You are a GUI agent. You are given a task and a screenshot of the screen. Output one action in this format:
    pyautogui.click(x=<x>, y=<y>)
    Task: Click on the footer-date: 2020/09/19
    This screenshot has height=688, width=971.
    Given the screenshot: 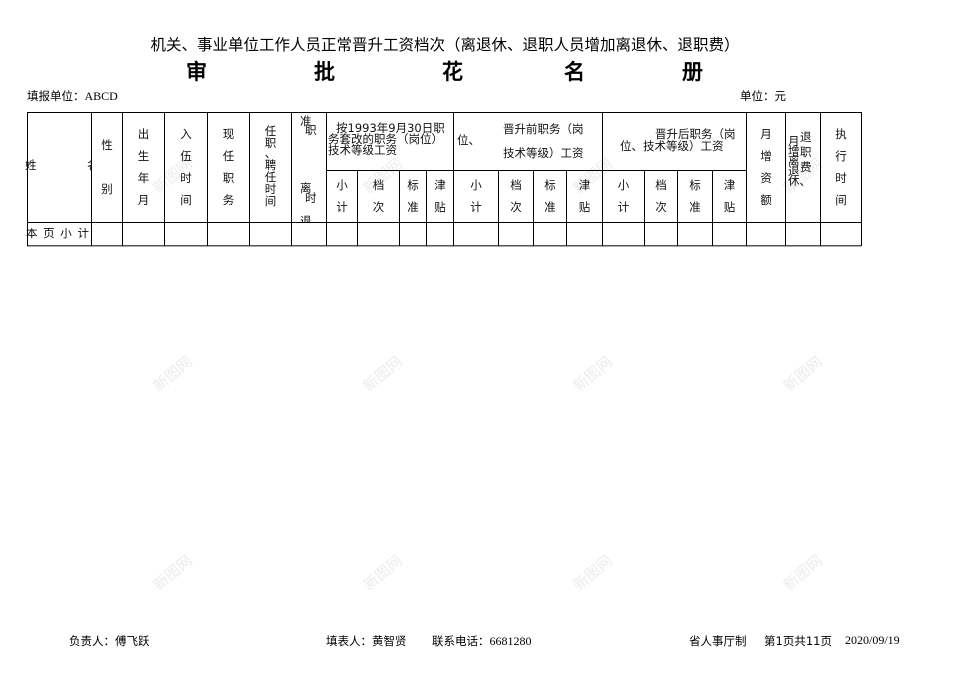 What is the action you would take?
    pyautogui.click(x=872, y=640)
    